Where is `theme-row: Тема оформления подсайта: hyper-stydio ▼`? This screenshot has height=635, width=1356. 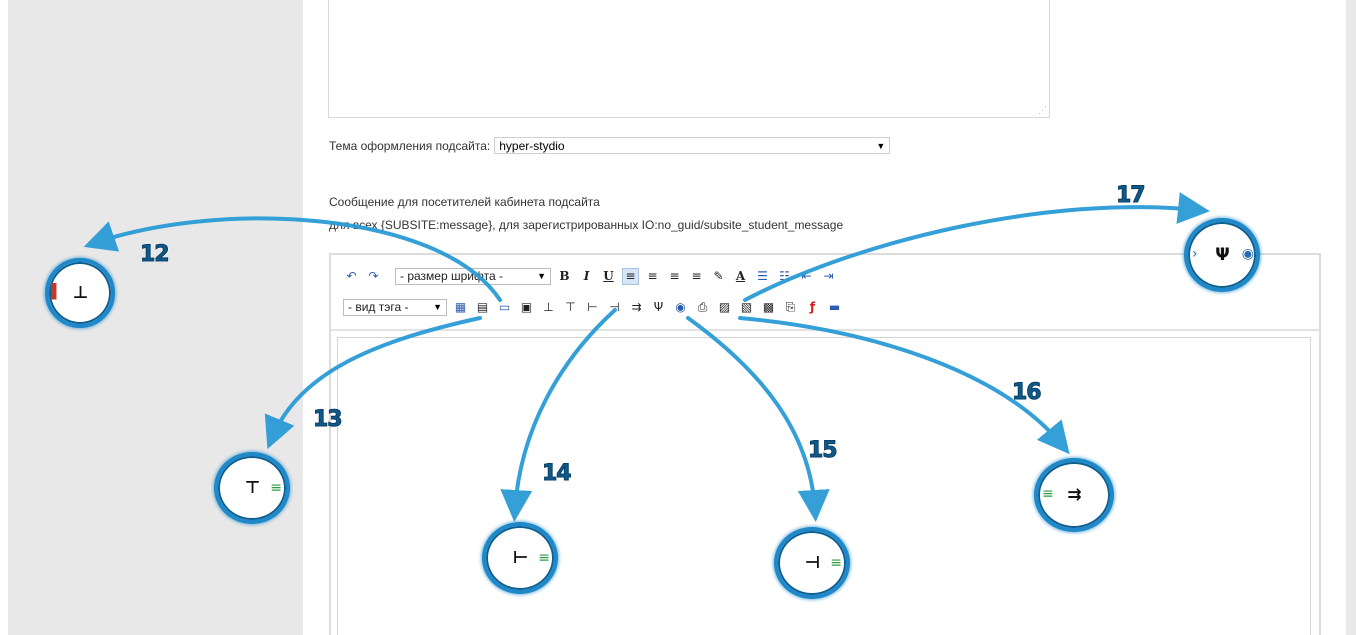
theme-row: Тема оформления подсайта: hyper-stydio ▼ is located at coordinates (610, 145).